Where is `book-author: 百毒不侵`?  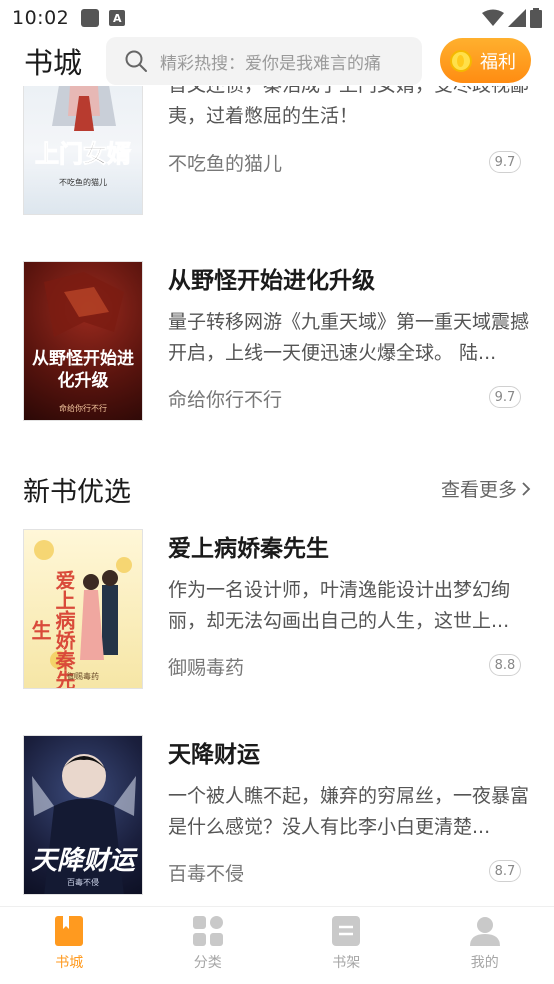 book-author: 百毒不侵 is located at coordinates (206, 874).